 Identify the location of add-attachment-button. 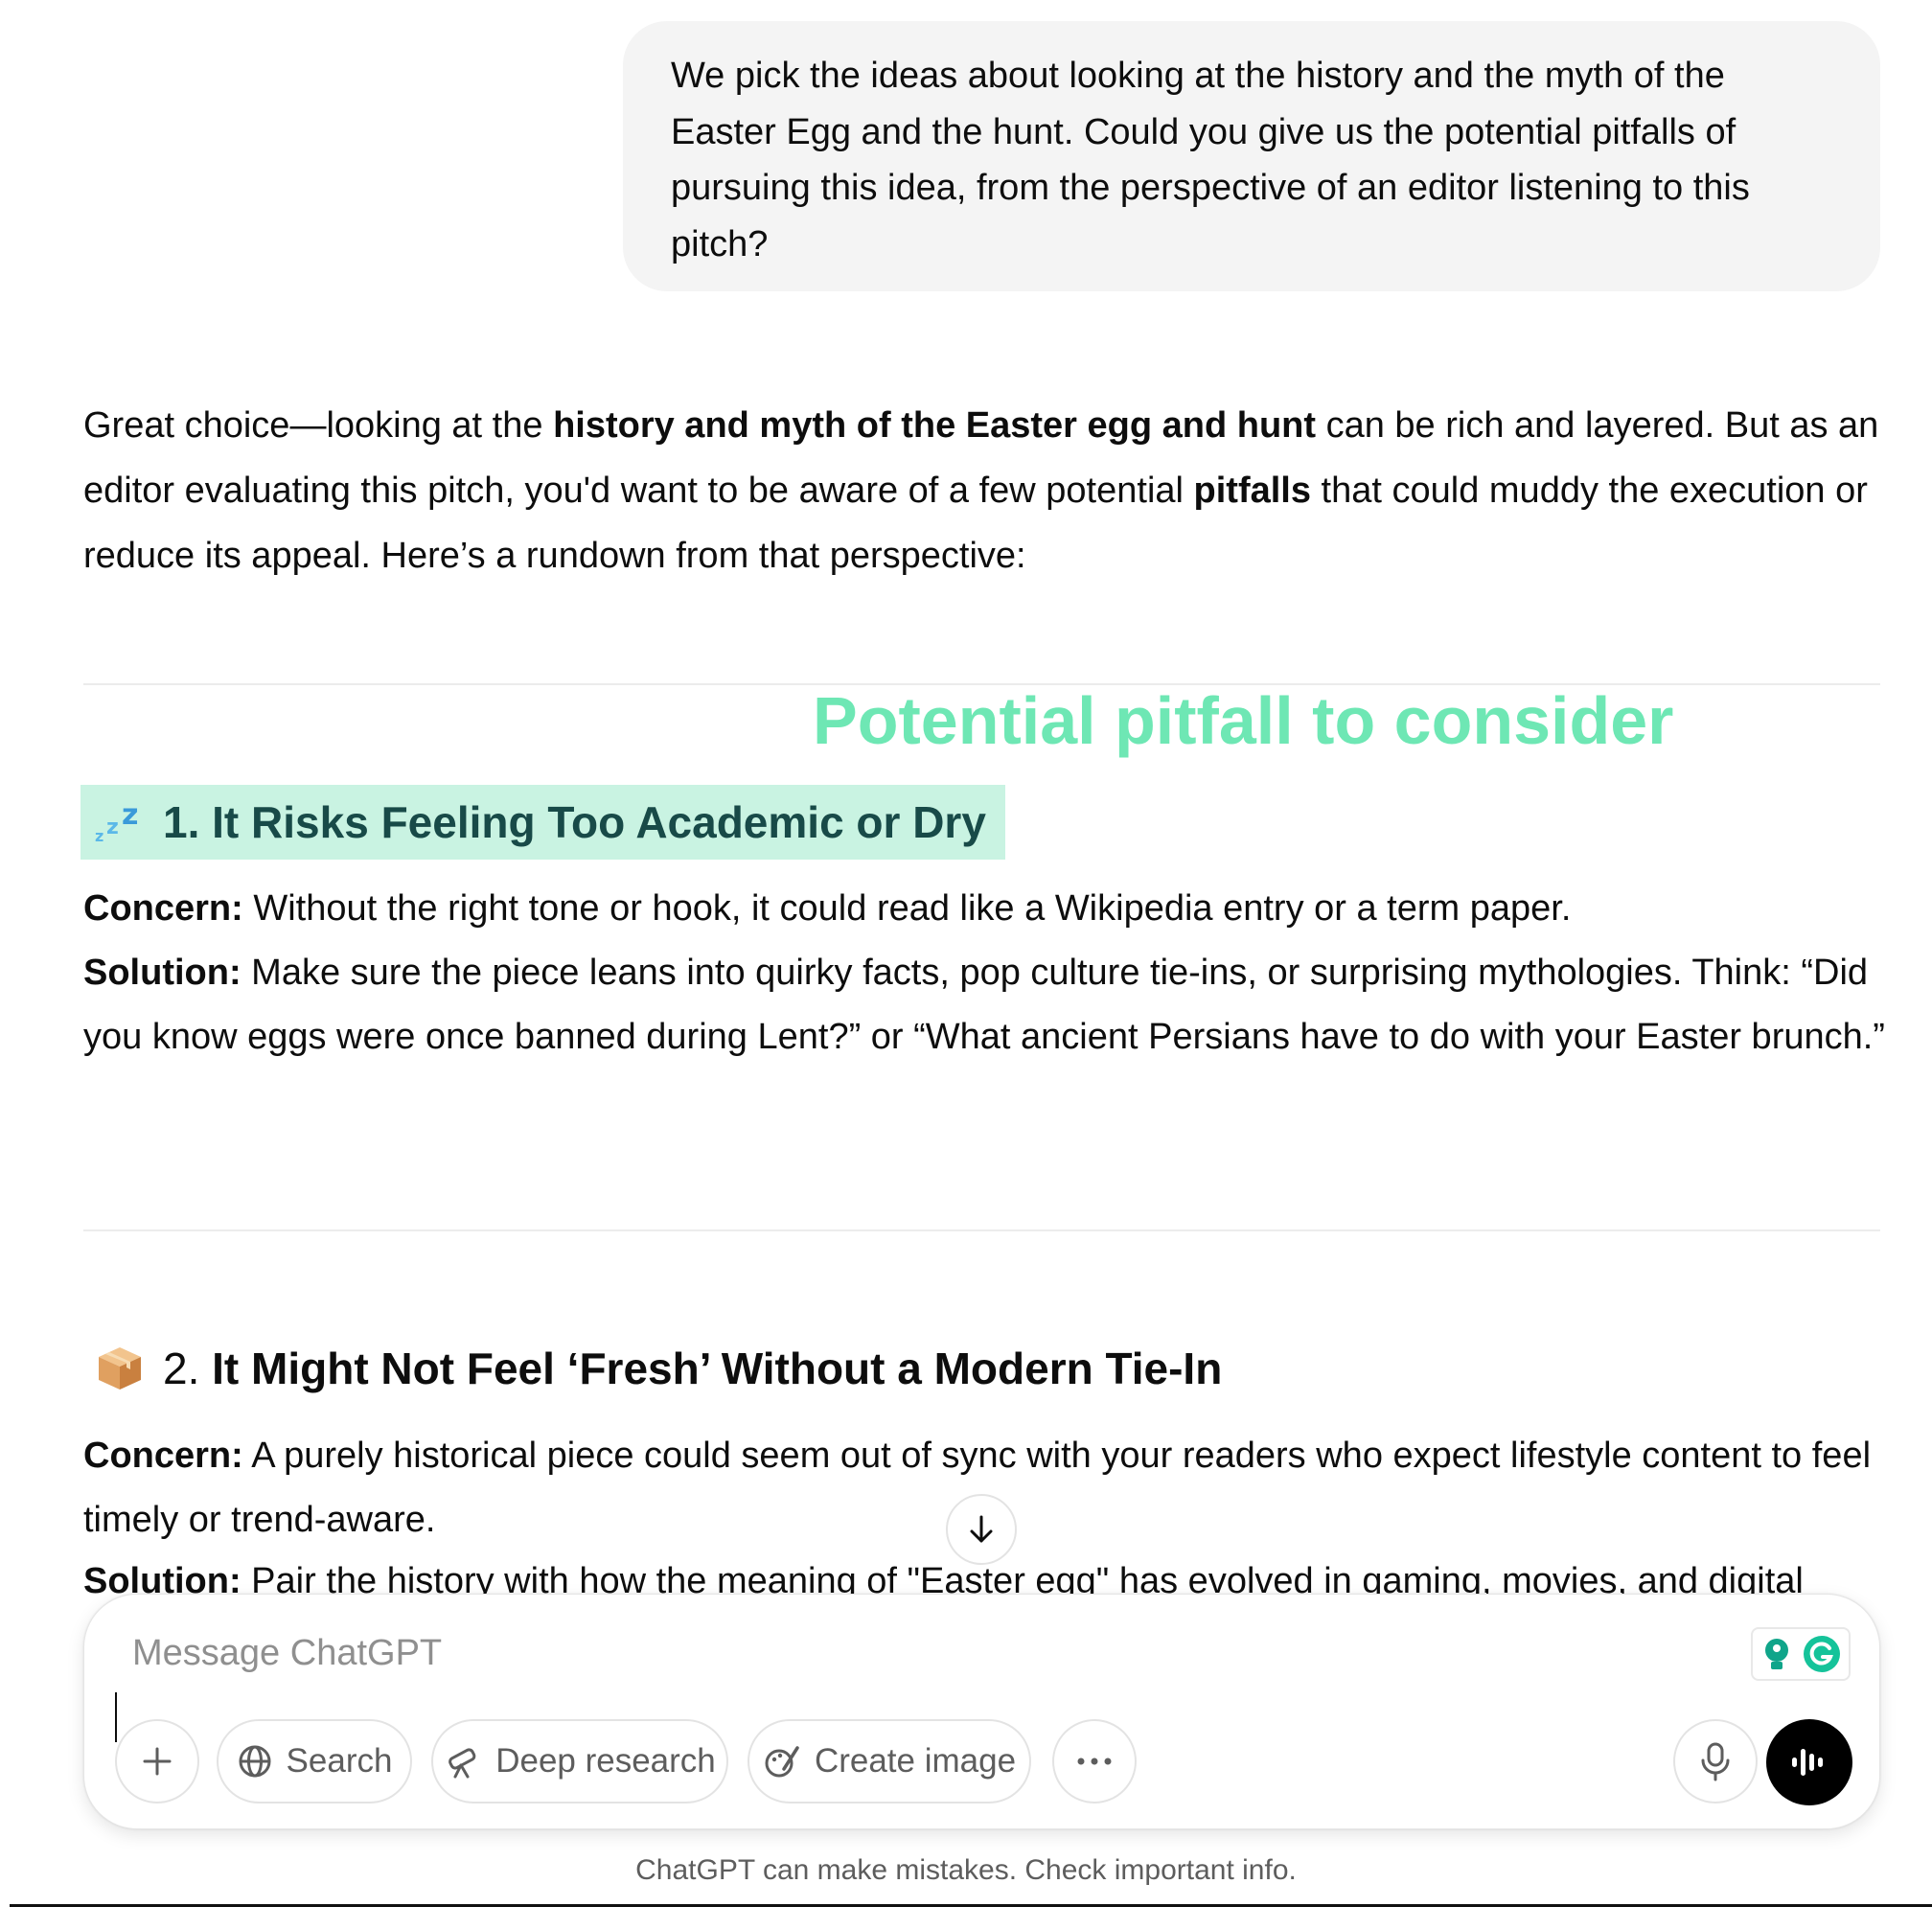
(157, 1761).